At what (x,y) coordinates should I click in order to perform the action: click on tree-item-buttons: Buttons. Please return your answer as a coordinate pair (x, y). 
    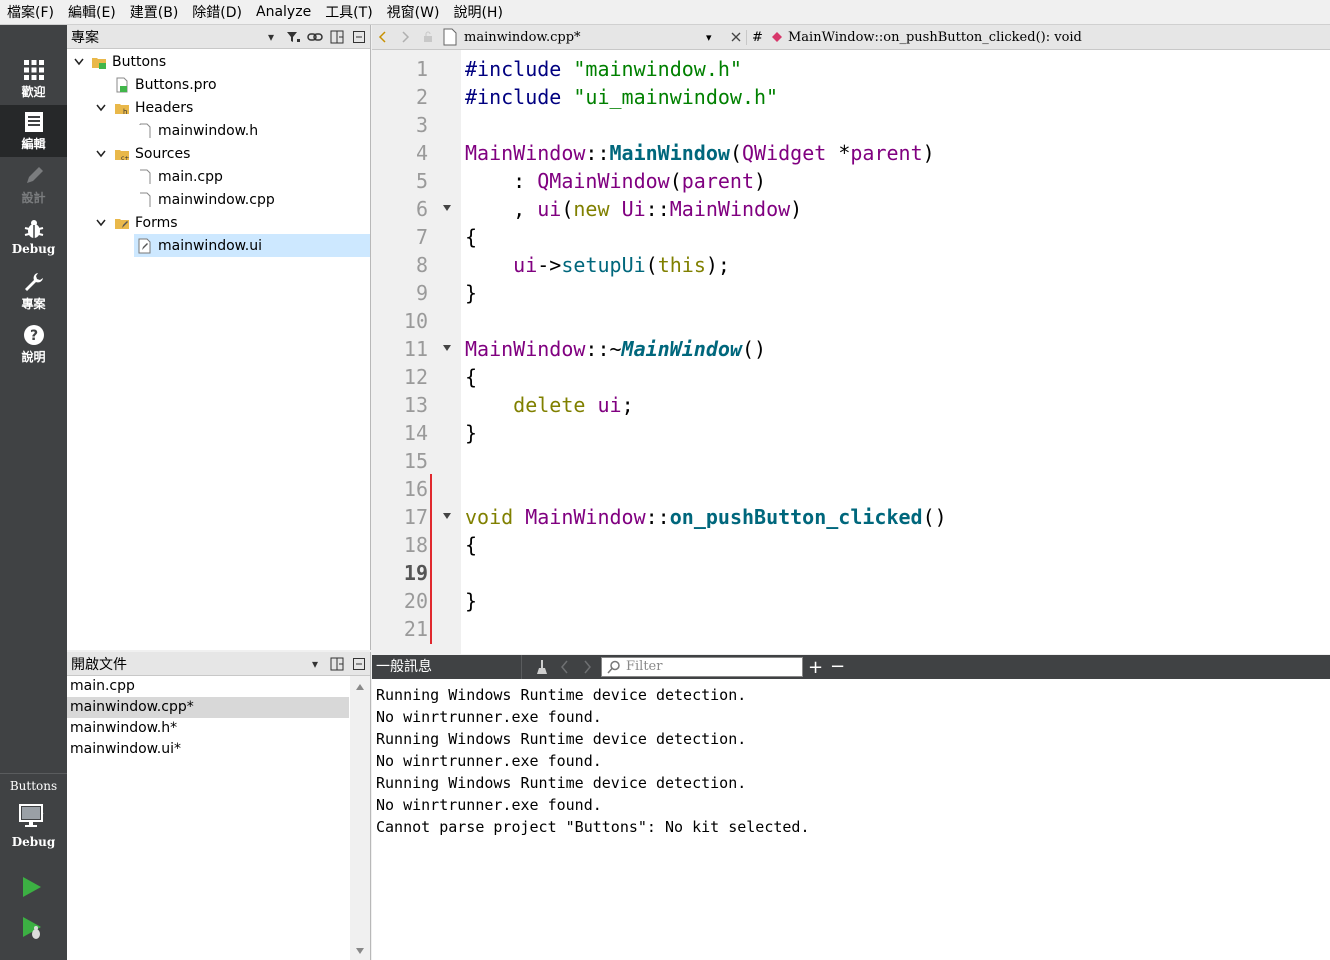
    Looking at the image, I should click on (218, 61).